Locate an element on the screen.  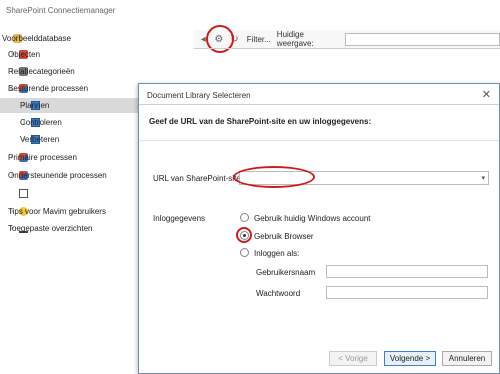
tree-item-objecten: › Objecten is located at coordinates (24, 54).